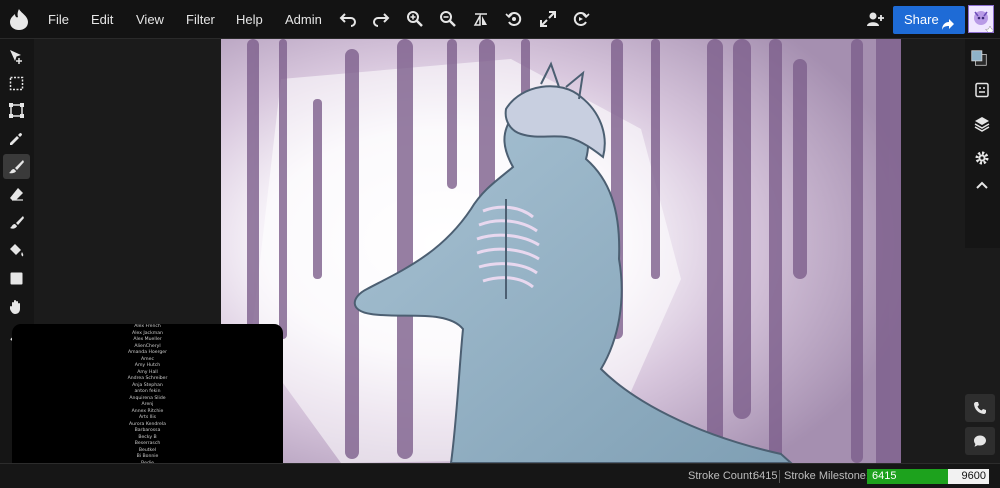 The height and width of the screenshot is (488, 1000). I want to click on menu-file: File, so click(58, 19).